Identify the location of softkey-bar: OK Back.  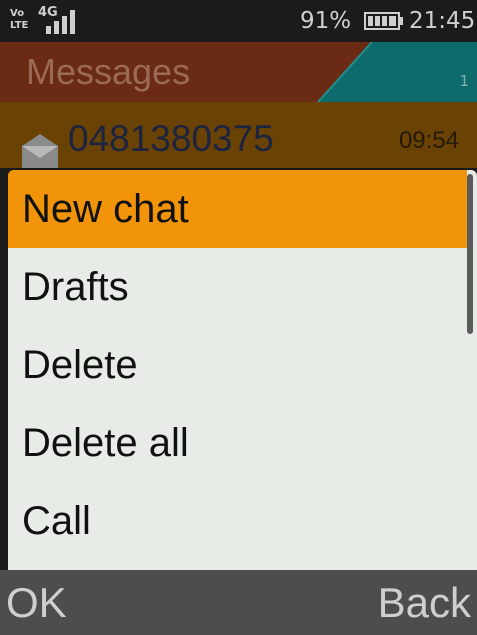
(238, 602).